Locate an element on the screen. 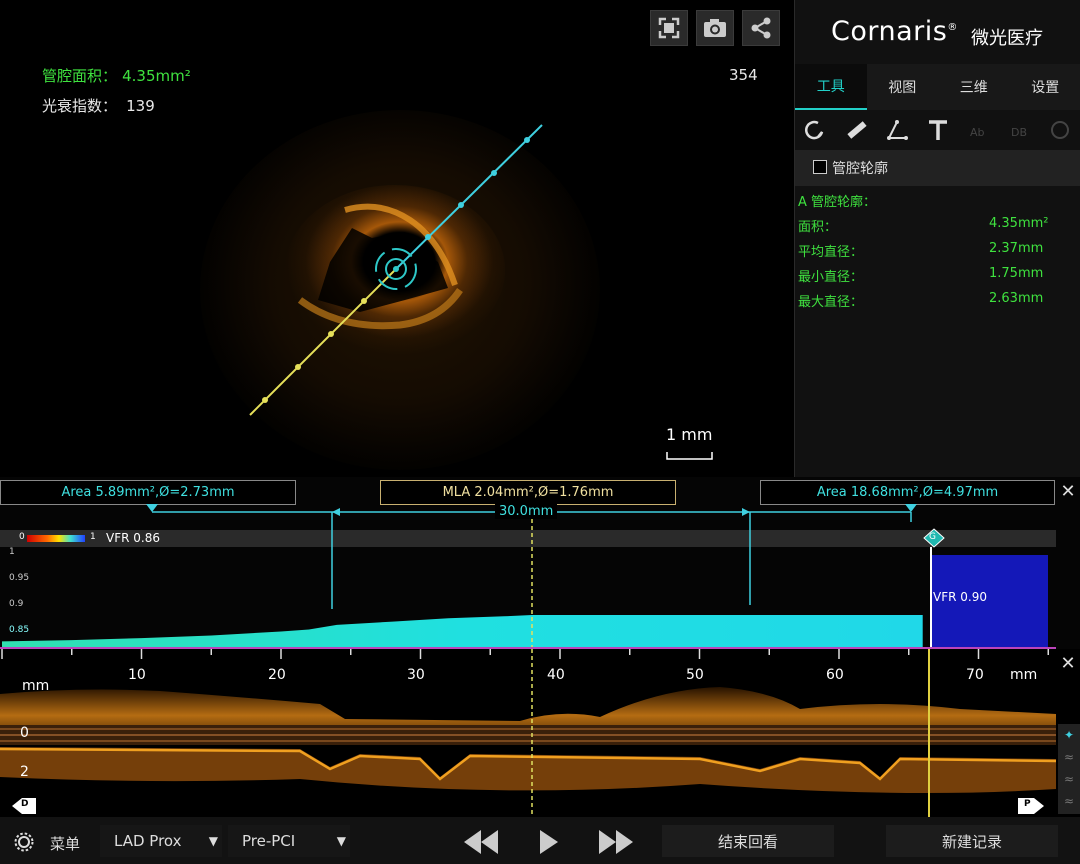 This screenshot has height=864, width=1080. scale-bar-label: 1 mm is located at coordinates (689, 434).